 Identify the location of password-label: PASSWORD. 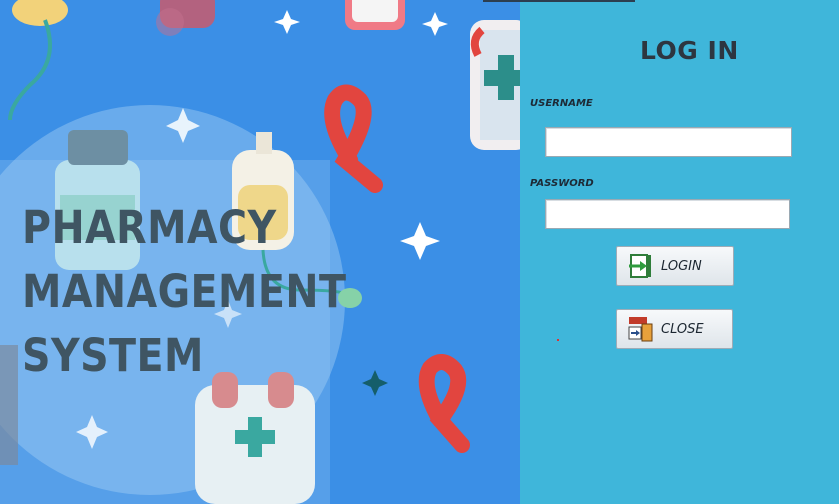
(562, 183).